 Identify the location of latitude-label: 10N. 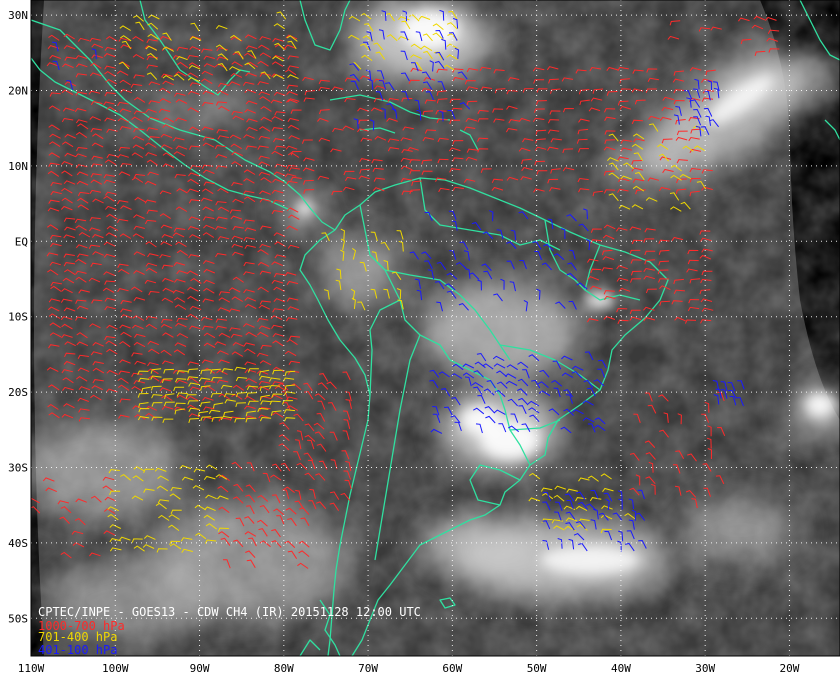
(18, 166).